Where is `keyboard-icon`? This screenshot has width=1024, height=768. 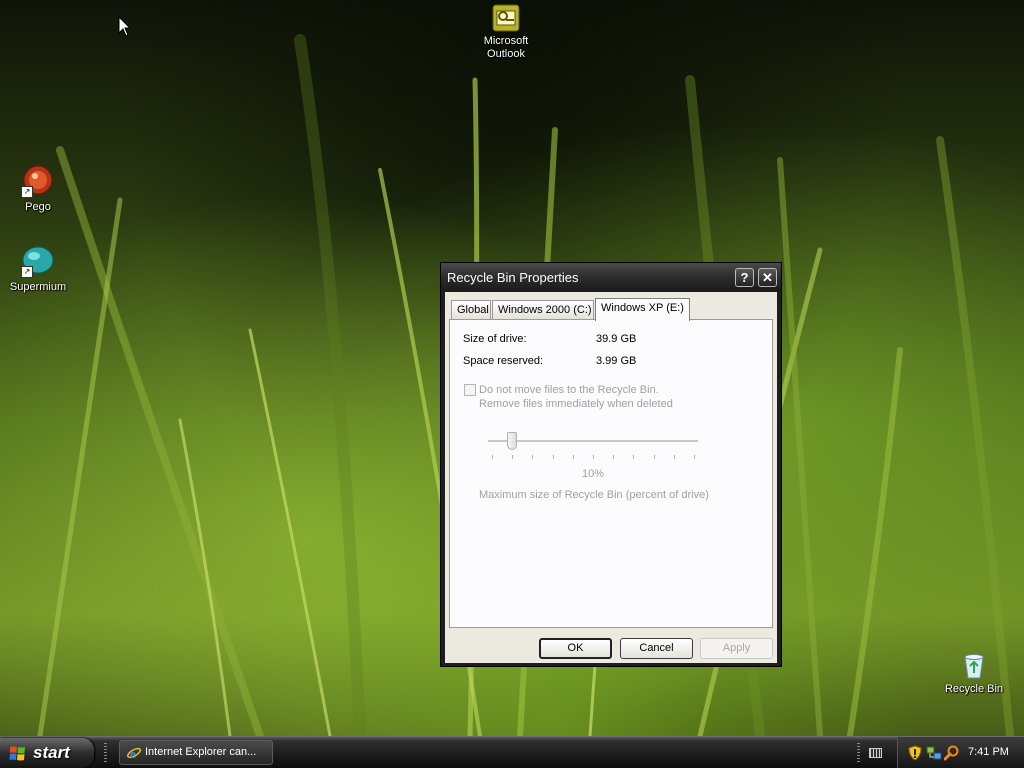 keyboard-icon is located at coordinates (875, 753).